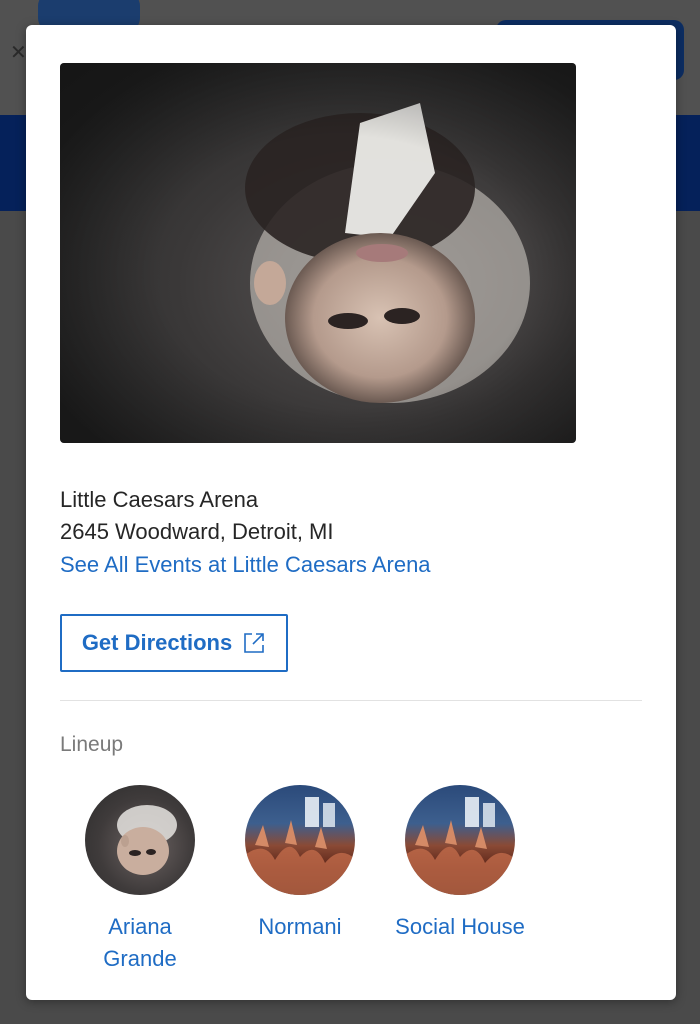  I want to click on lineup-heading: Lineup, so click(92, 744).